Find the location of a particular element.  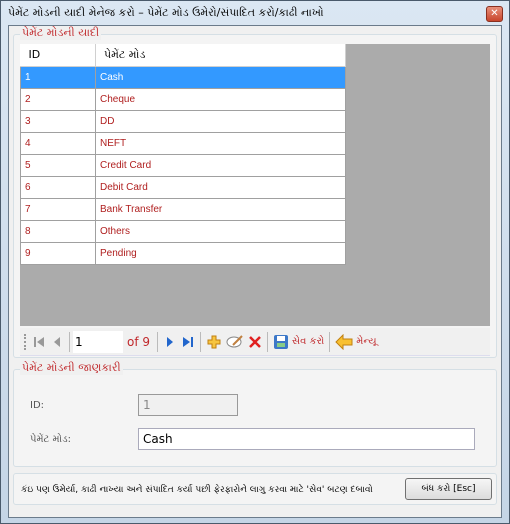

cell-payment-mode: NEFT is located at coordinates (220, 143).